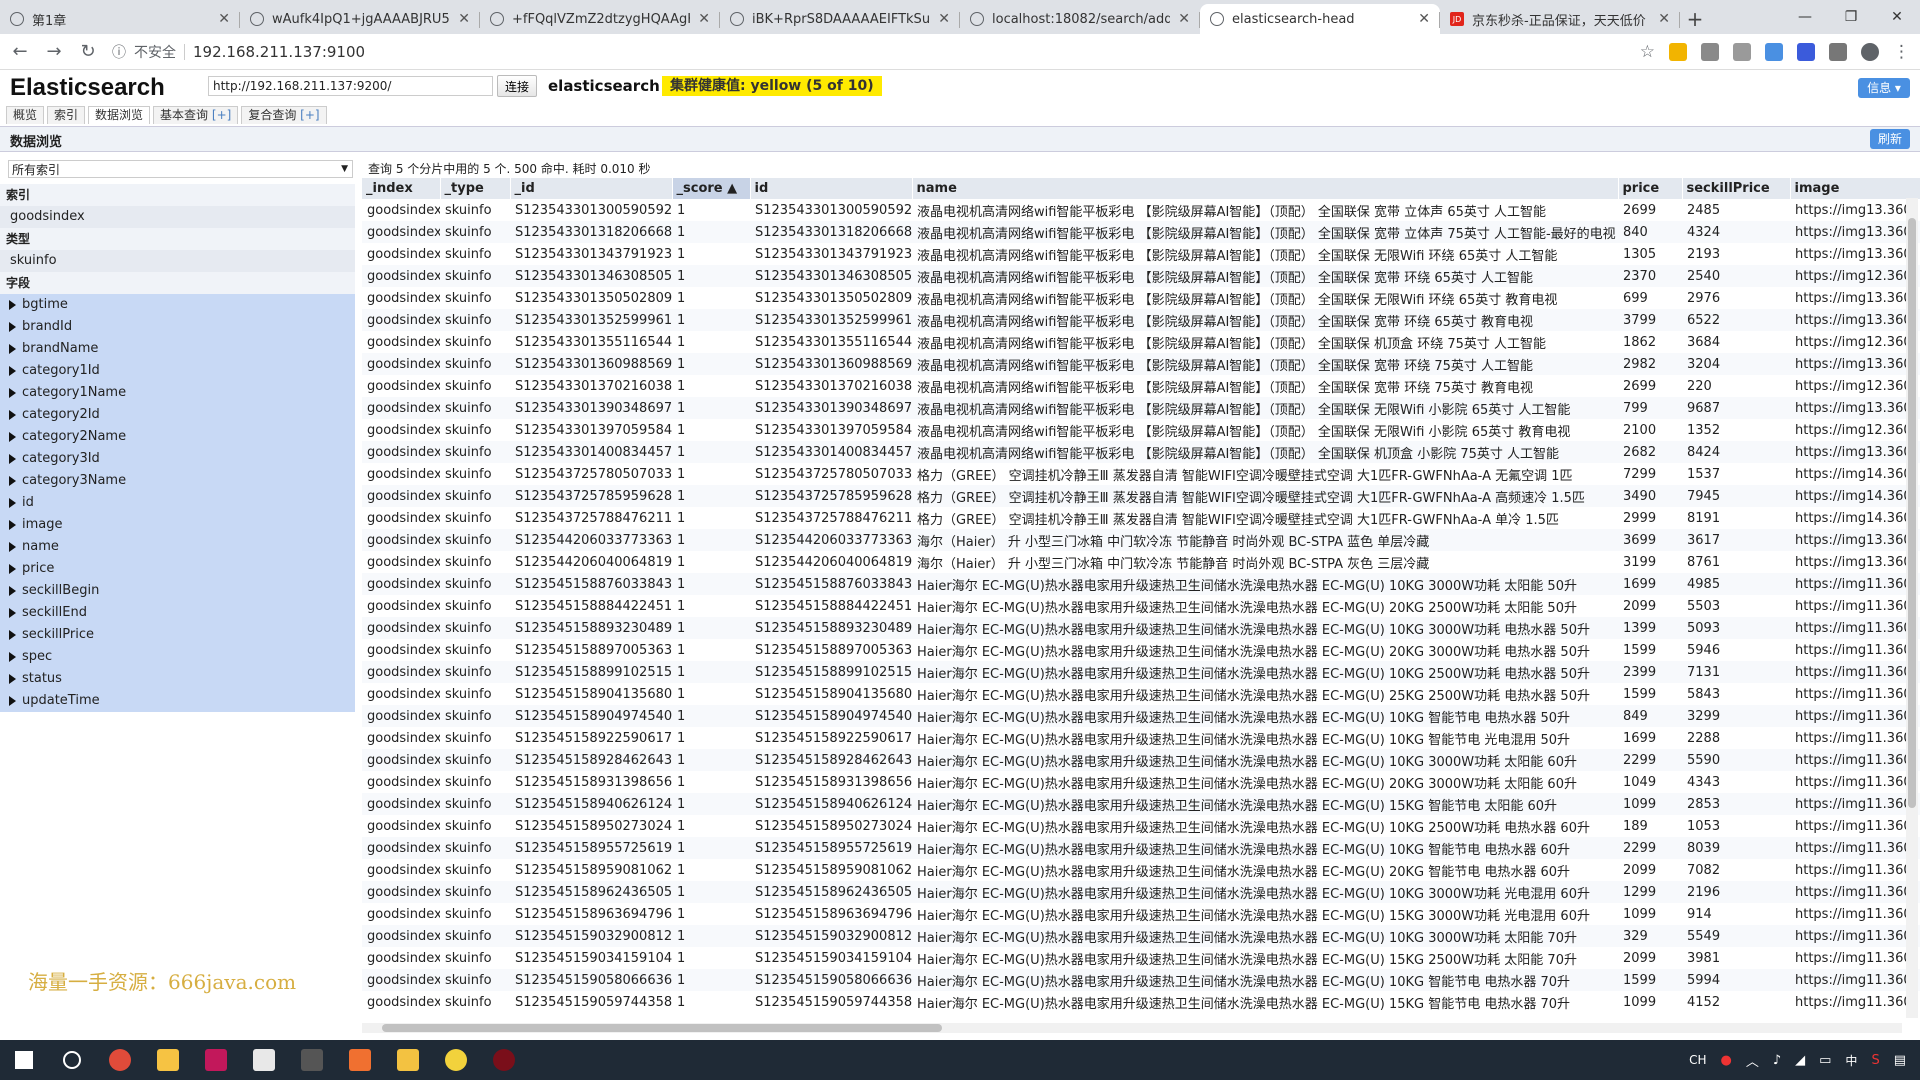 The image size is (1920, 1080). What do you see at coordinates (177, 525) in the screenshot?
I see `field-item: image` at bounding box center [177, 525].